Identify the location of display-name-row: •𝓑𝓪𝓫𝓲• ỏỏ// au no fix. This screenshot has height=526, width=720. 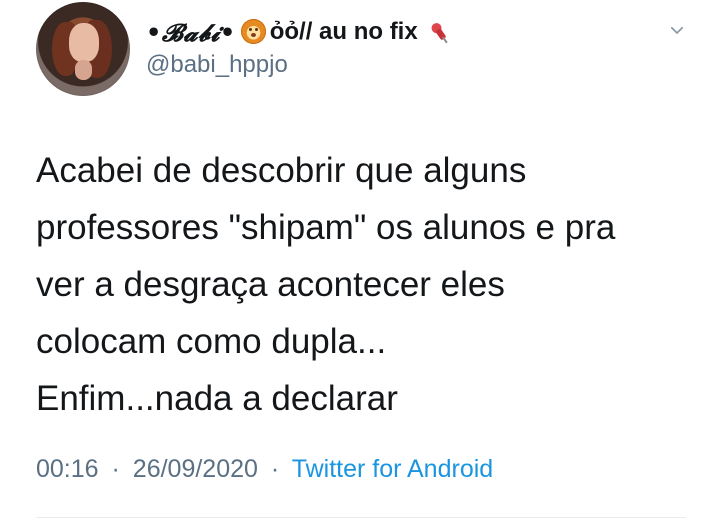
(299, 32).